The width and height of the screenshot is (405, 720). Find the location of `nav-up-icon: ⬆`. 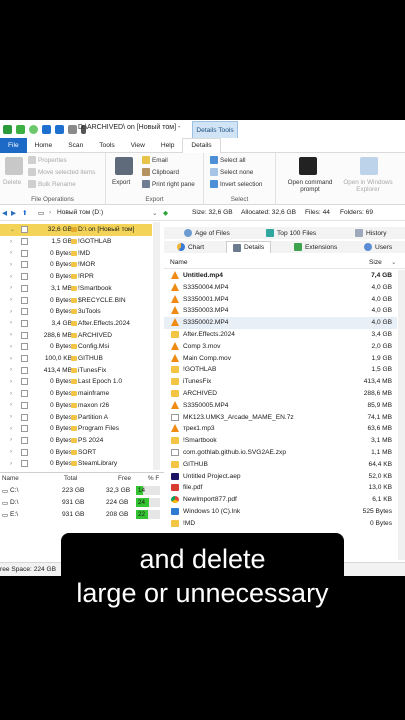

nav-up-icon: ⬆ is located at coordinates (25, 213).